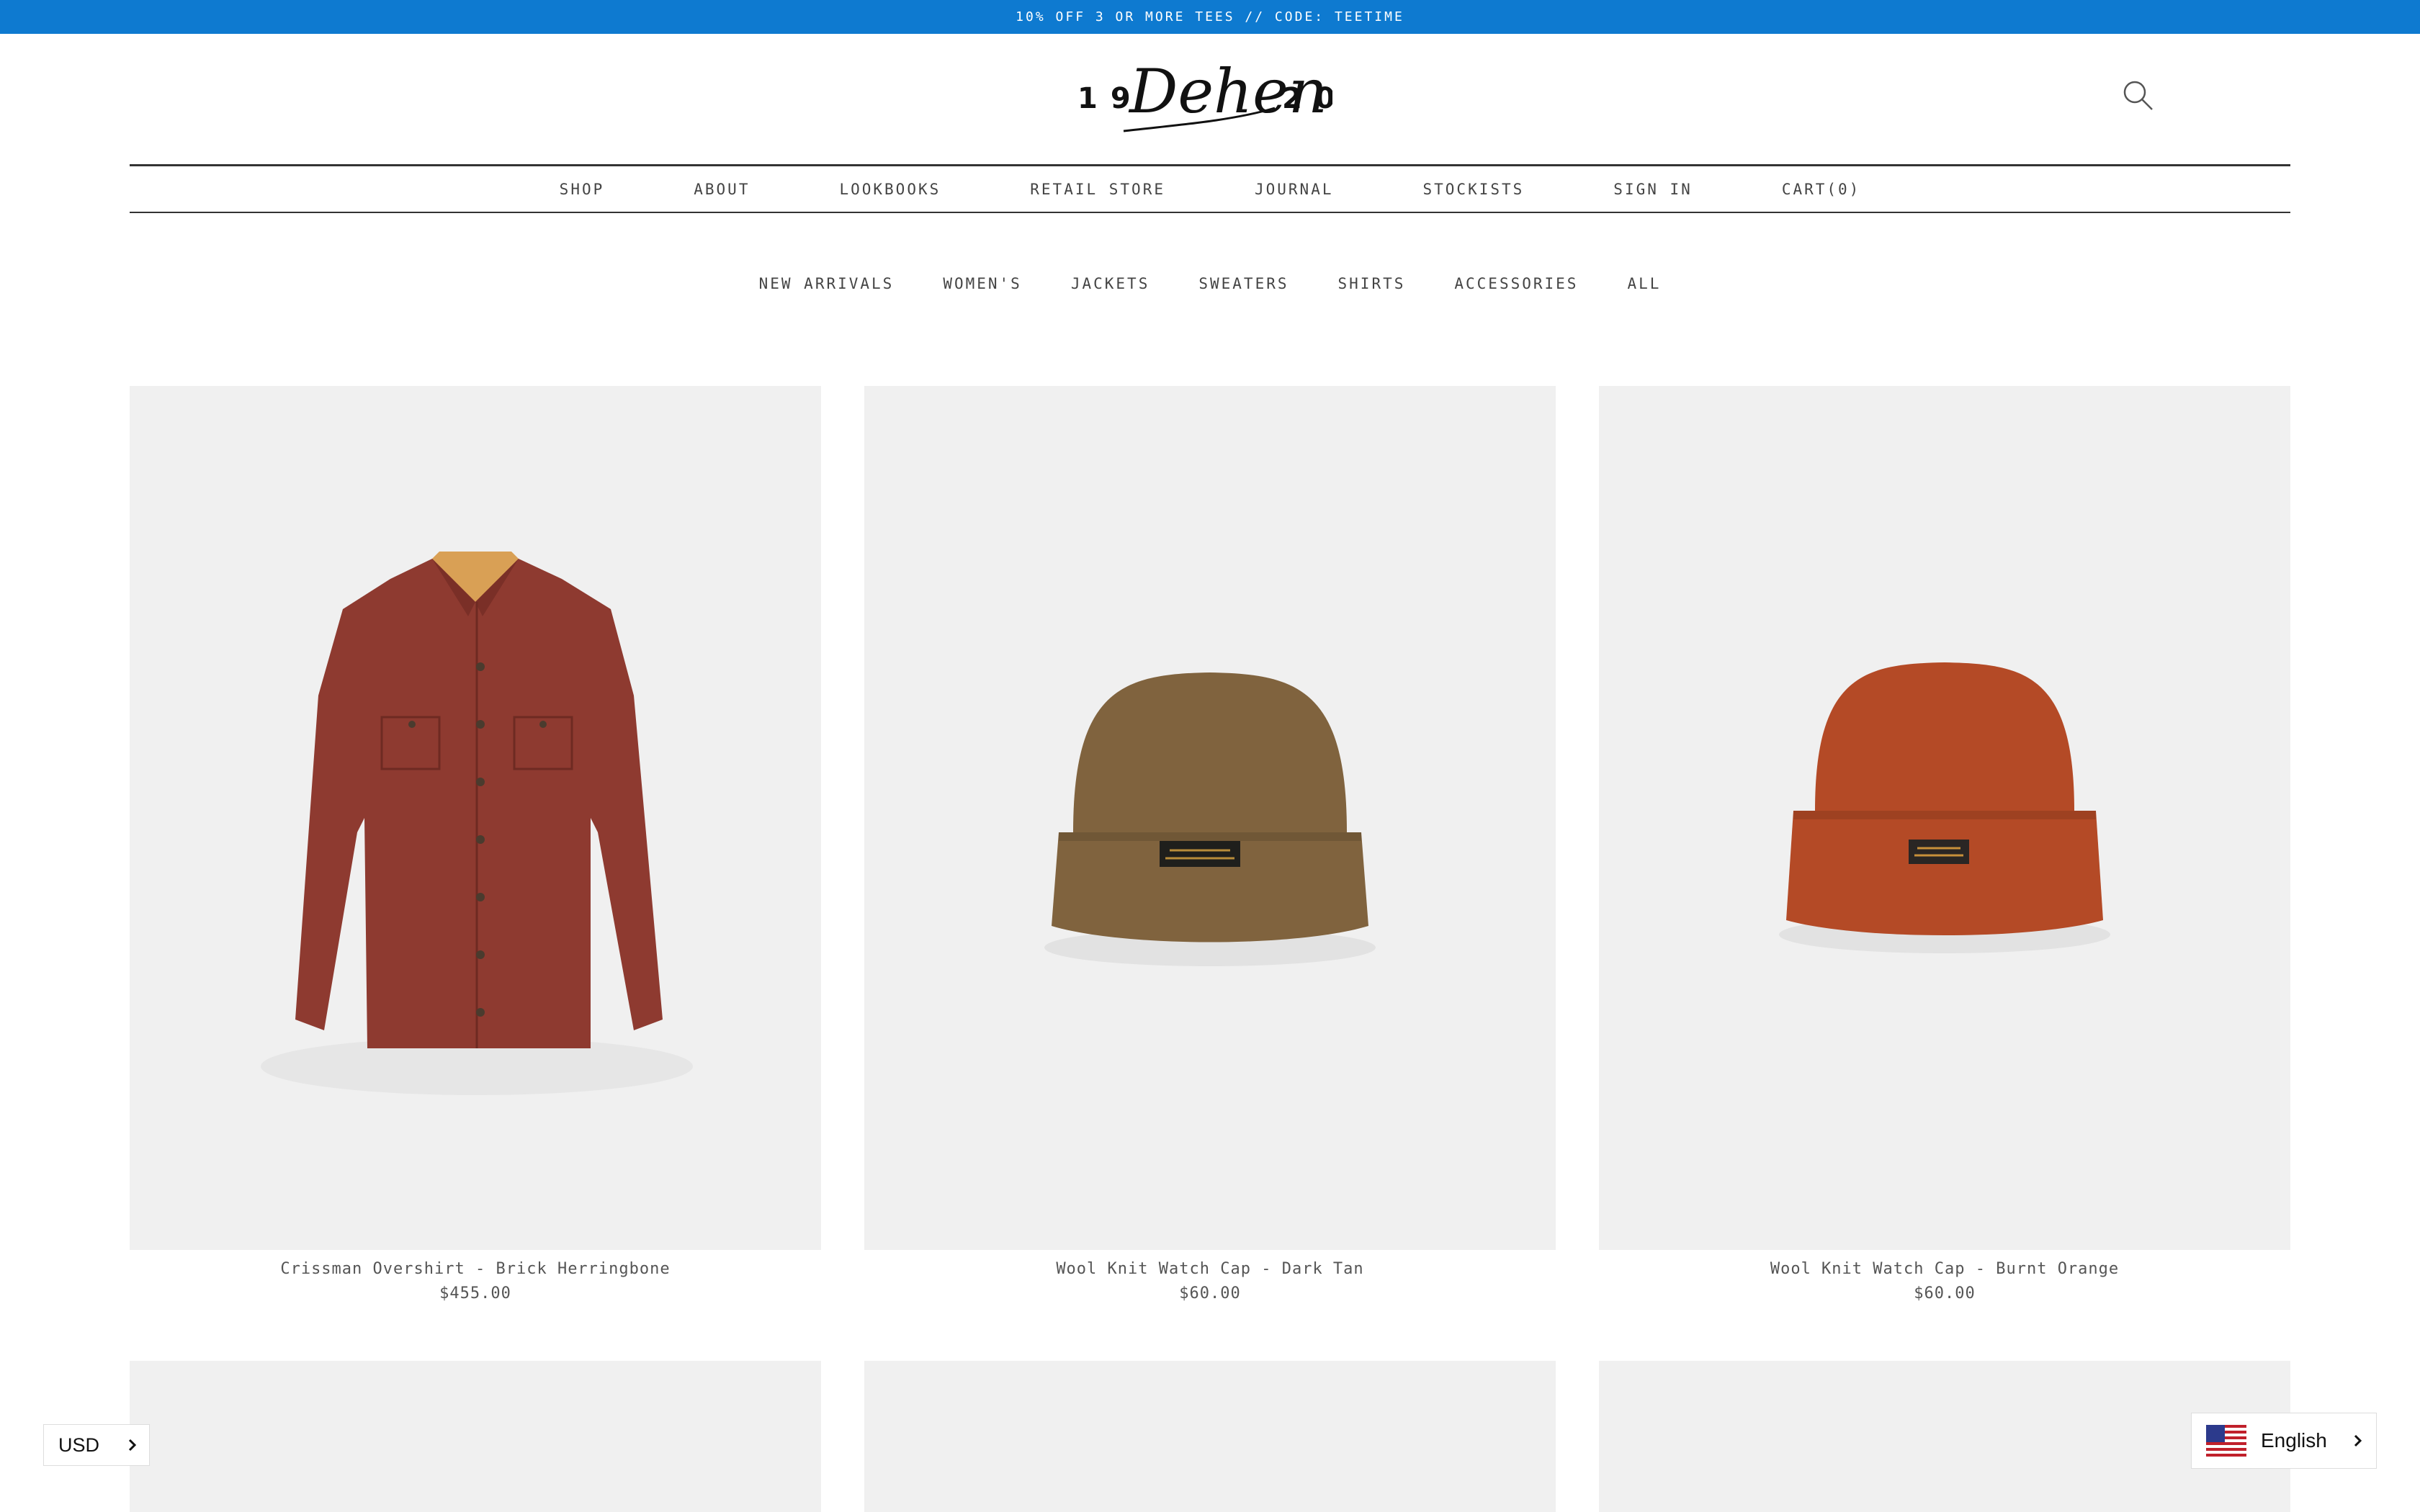  I want to click on product-title: Wool Knit Watch Cap - Burnt Orange, so click(1944, 1271).